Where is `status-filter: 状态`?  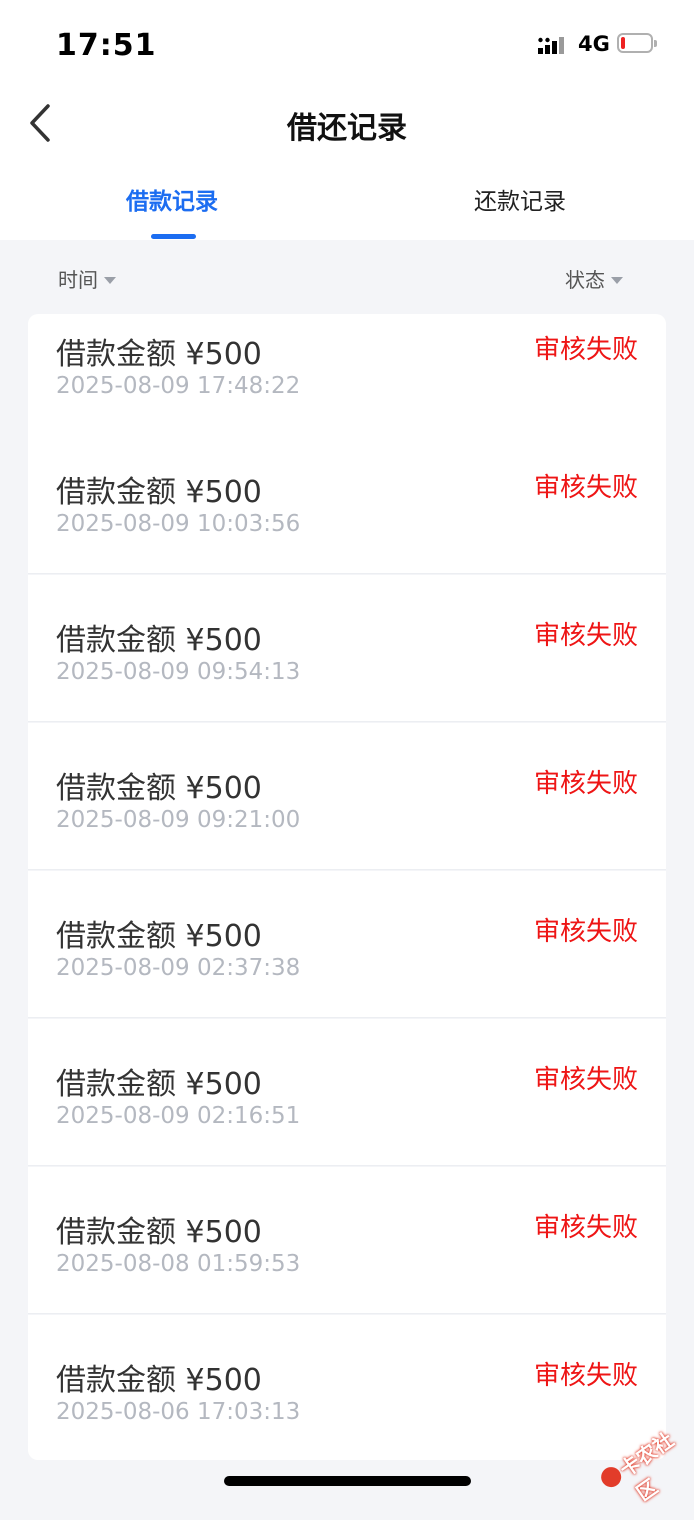
status-filter: 状态 is located at coordinates (594, 278).